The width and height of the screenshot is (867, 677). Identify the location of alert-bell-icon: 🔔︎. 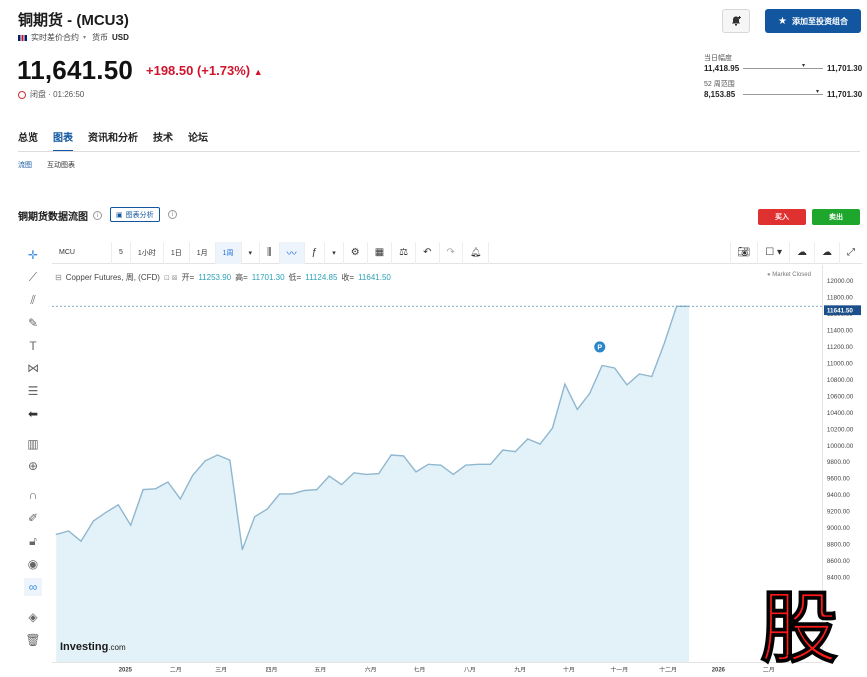
(476, 252).